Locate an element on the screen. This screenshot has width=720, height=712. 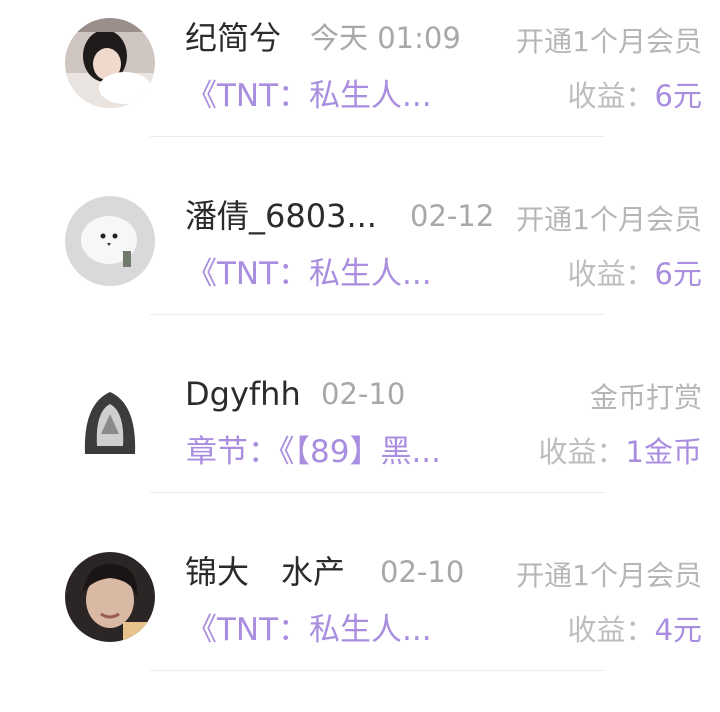
income-value: 1金币 is located at coordinates (663, 452).